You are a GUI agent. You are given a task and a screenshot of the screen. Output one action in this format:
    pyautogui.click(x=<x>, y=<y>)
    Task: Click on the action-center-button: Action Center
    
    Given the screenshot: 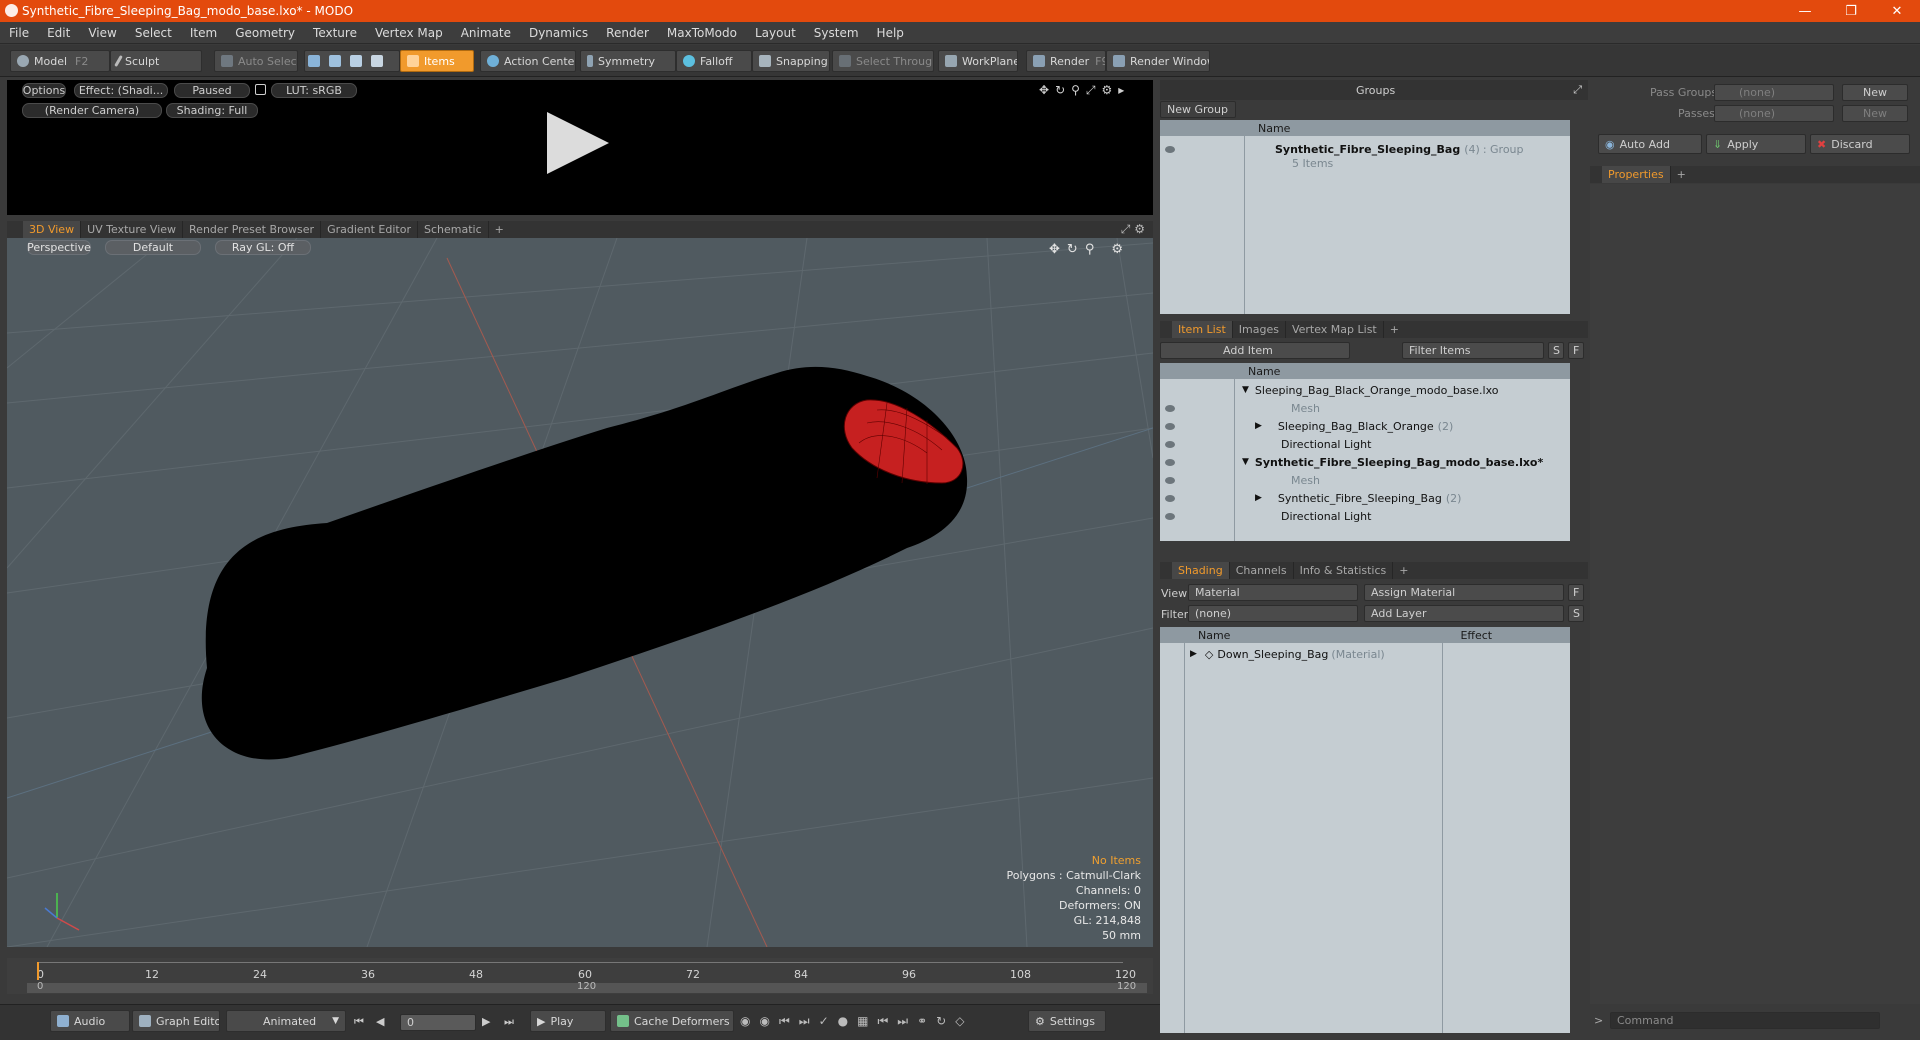 What is the action you would take?
    pyautogui.click(x=528, y=61)
    